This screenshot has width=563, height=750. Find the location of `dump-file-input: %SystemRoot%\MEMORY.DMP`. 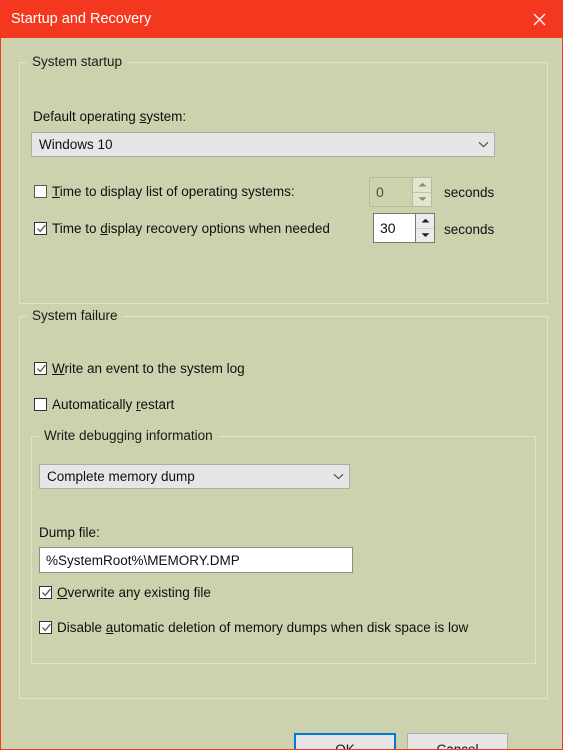

dump-file-input: %SystemRoot%\MEMORY.DMP is located at coordinates (196, 560).